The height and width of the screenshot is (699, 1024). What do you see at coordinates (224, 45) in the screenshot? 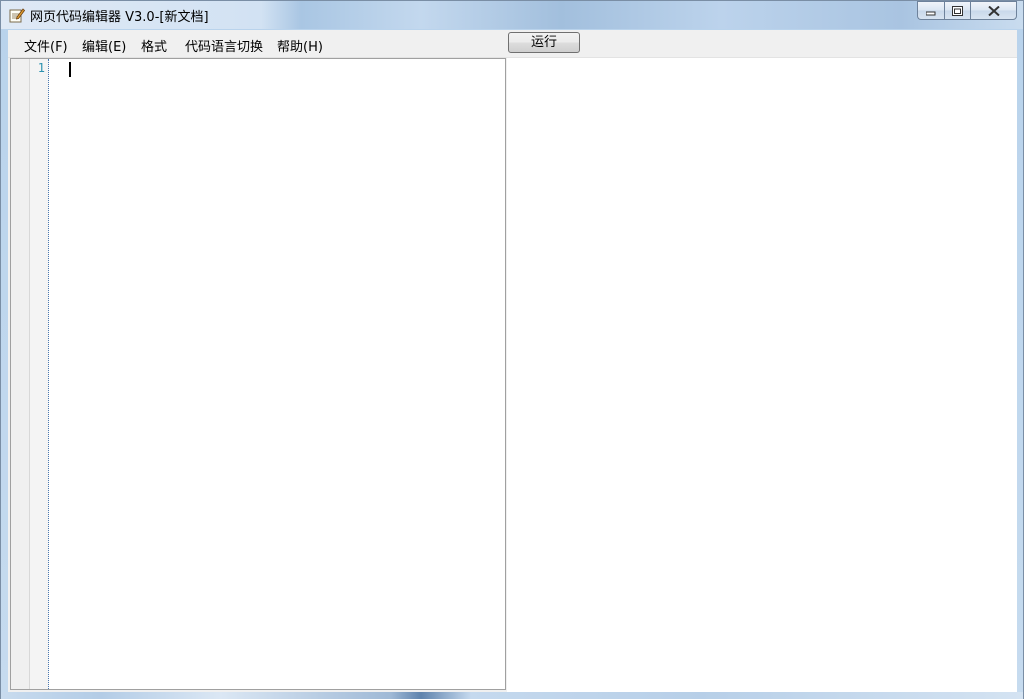
I see `menu-language-switch: 代码语言切换` at bounding box center [224, 45].